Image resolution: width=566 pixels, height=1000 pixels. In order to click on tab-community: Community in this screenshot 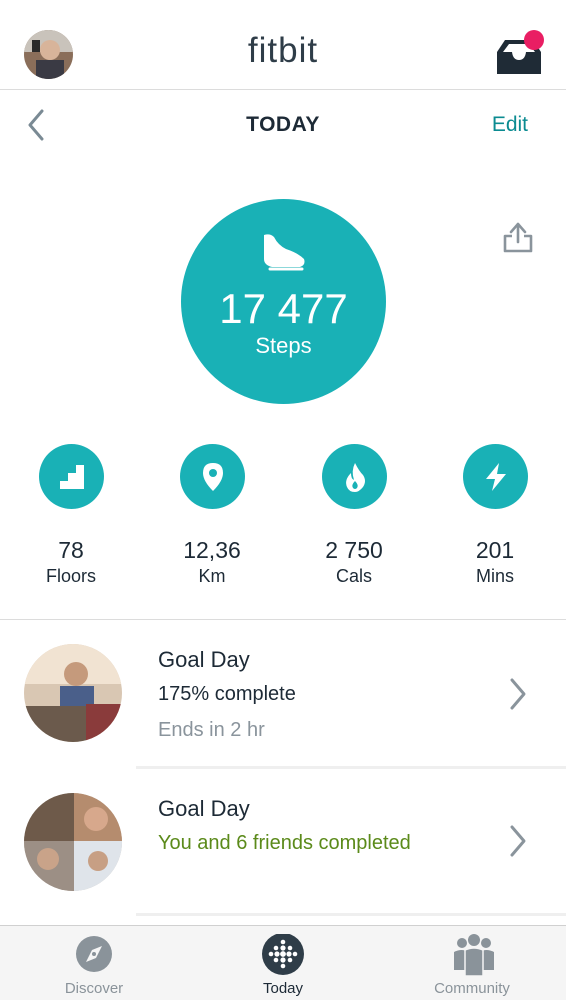, I will do `click(472, 965)`.